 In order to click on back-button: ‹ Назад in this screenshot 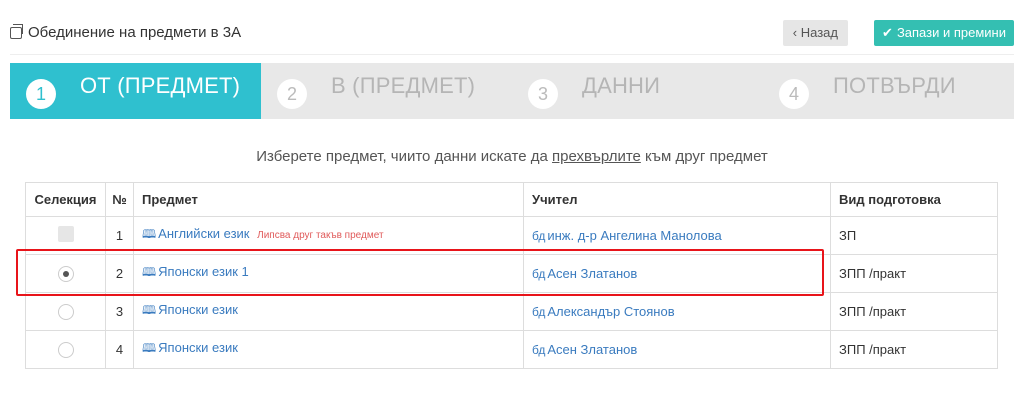, I will do `click(815, 33)`.